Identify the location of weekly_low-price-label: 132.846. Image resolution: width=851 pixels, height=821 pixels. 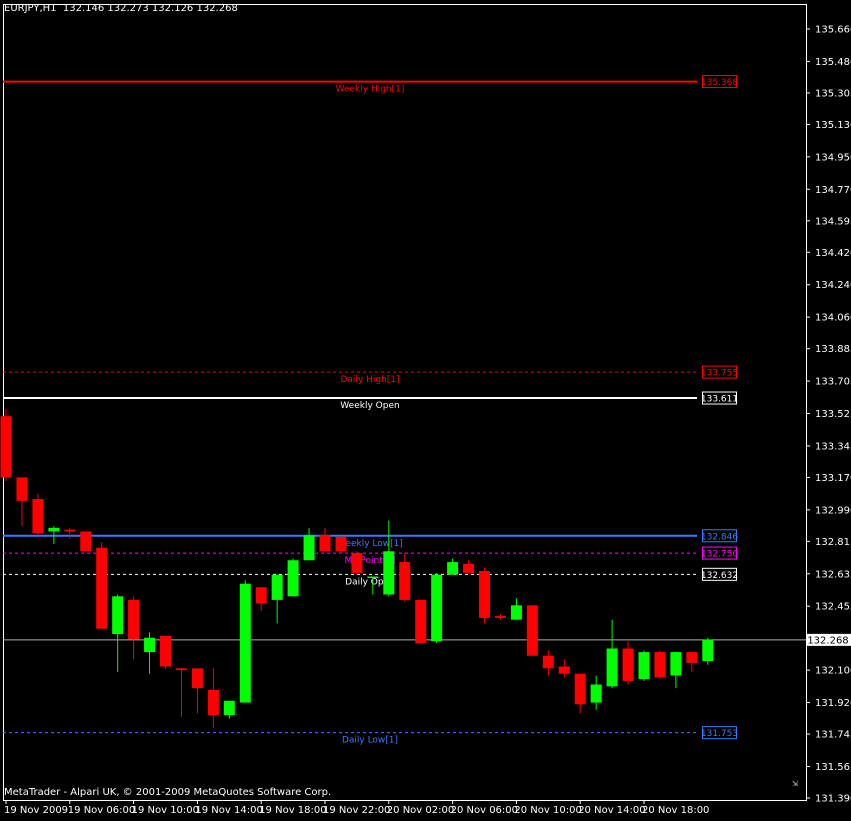
(719, 537).